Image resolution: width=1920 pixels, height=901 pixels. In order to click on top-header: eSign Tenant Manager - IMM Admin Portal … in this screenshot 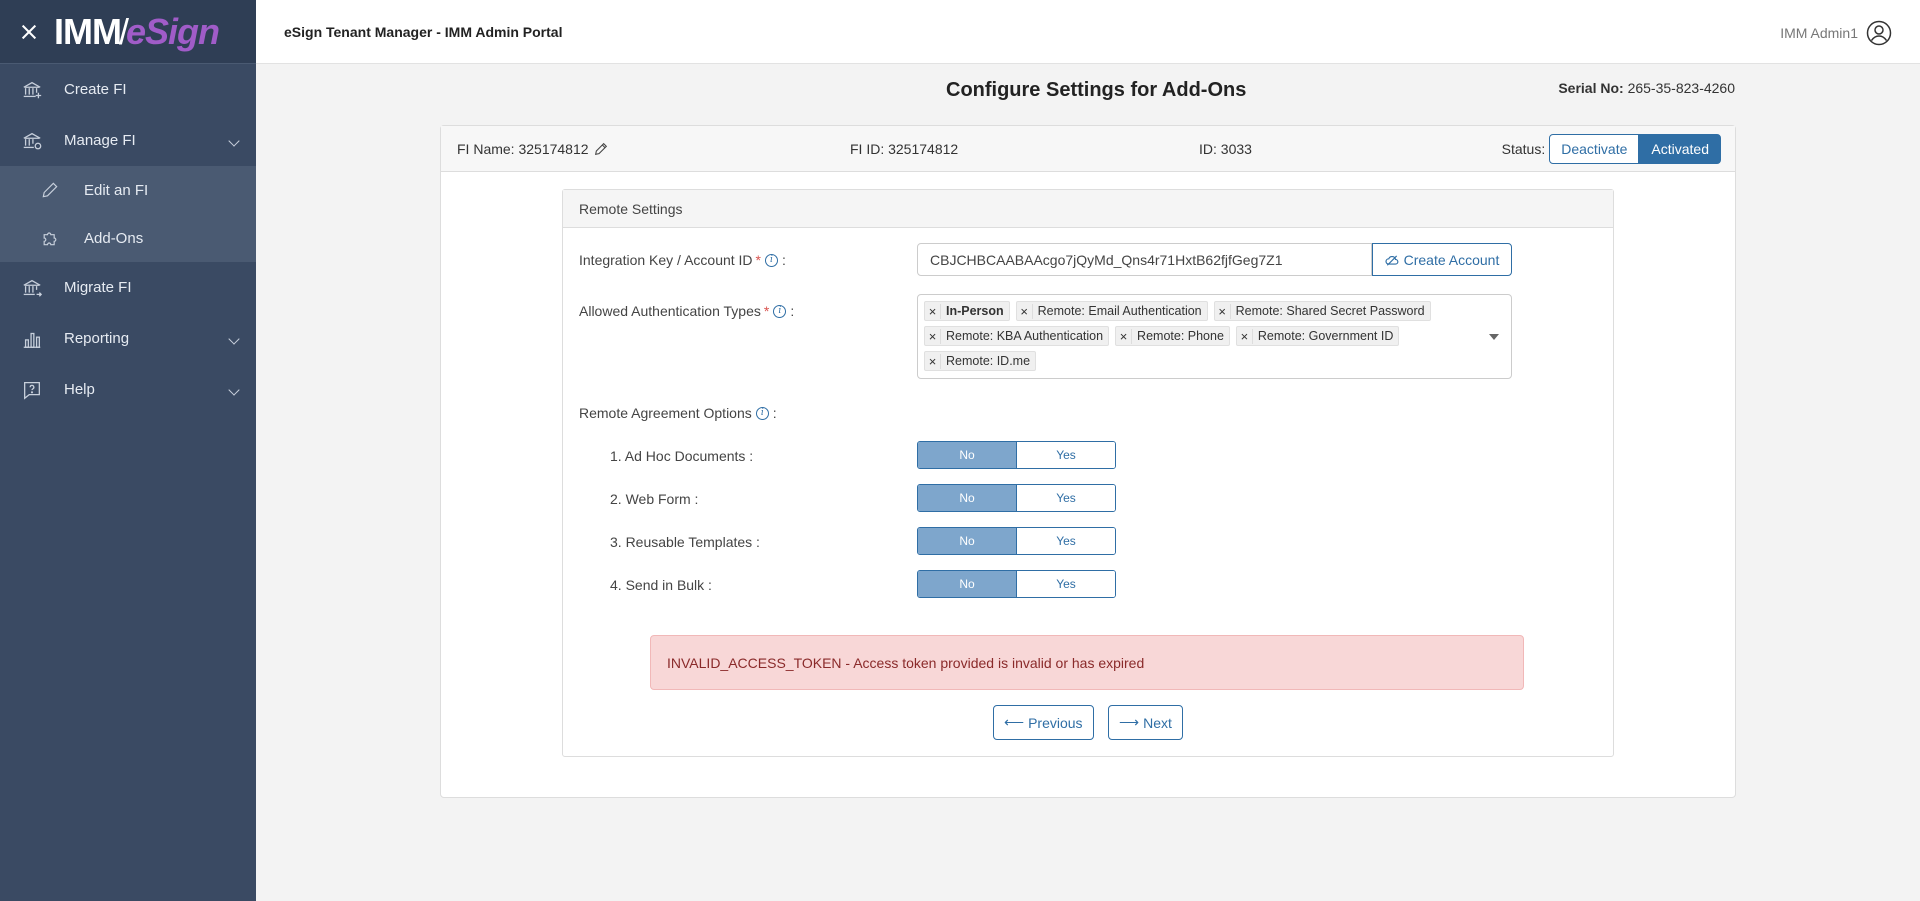, I will do `click(1088, 32)`.